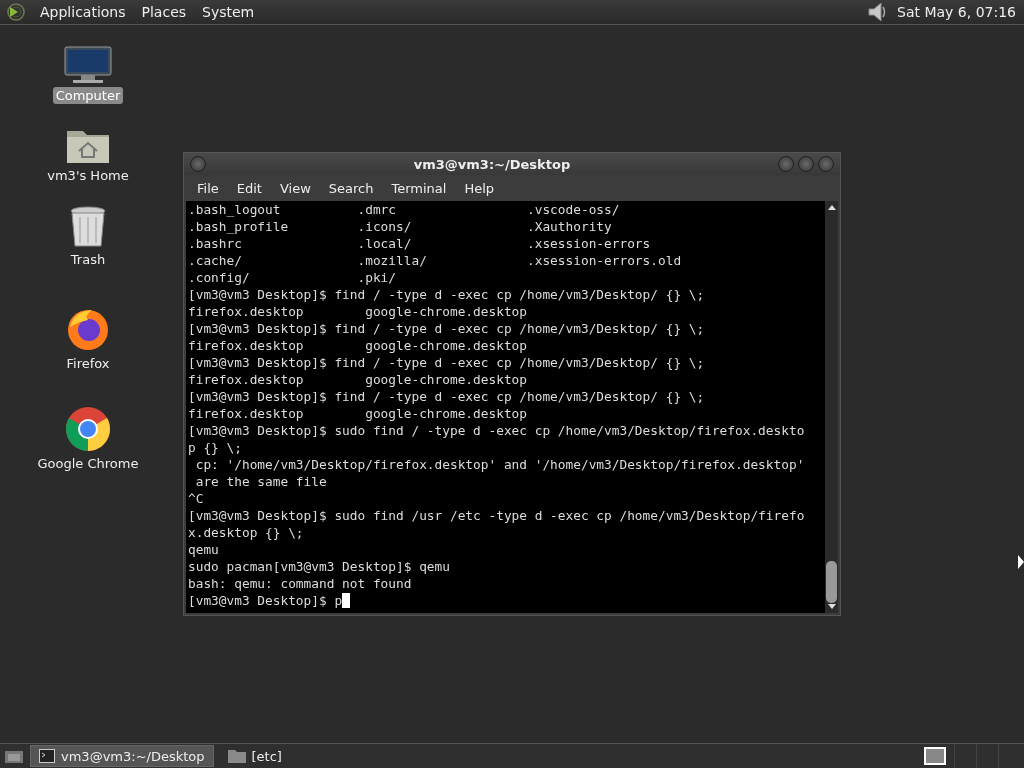 The image size is (1024, 768). Describe the element at coordinates (826, 164) in the screenshot. I see `close-button` at that location.